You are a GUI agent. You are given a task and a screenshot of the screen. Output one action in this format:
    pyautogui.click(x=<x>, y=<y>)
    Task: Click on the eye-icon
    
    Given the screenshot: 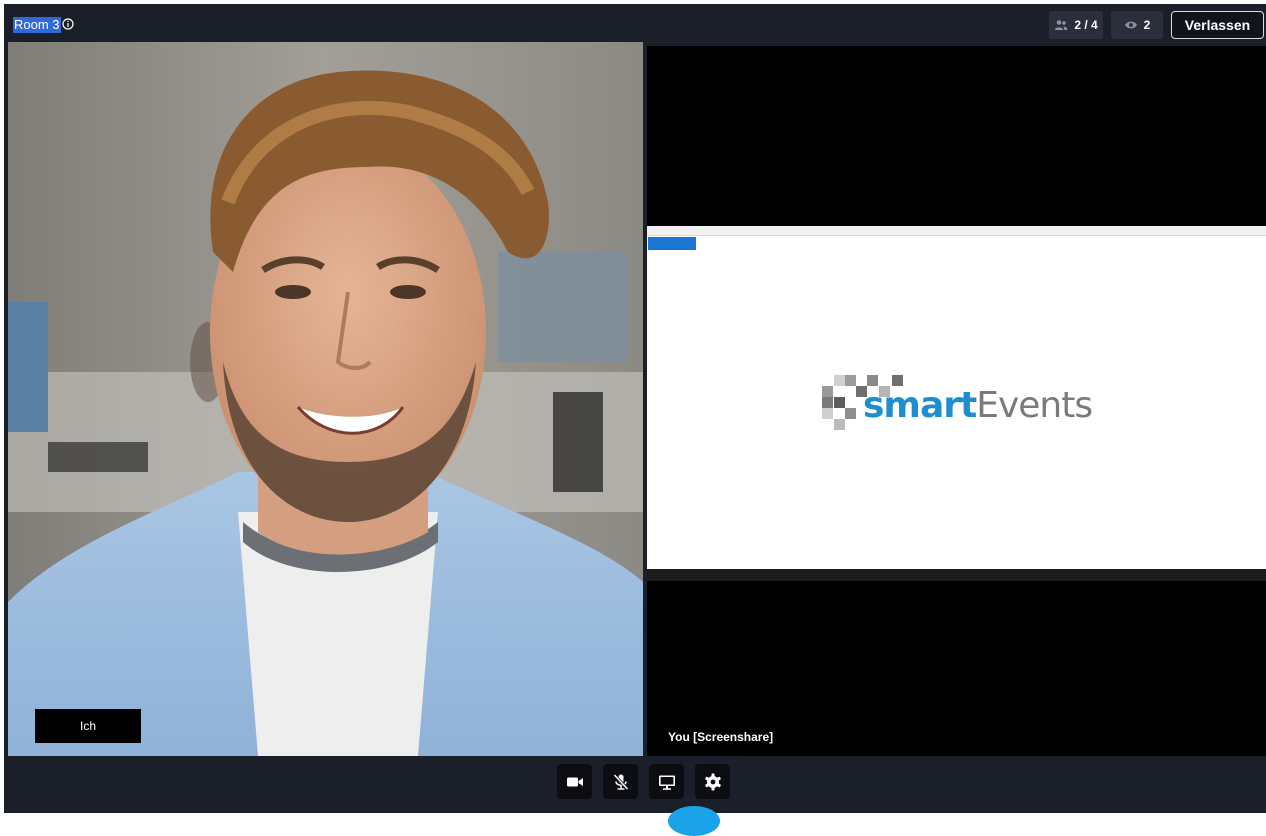 What is the action you would take?
    pyautogui.click(x=1130, y=25)
    